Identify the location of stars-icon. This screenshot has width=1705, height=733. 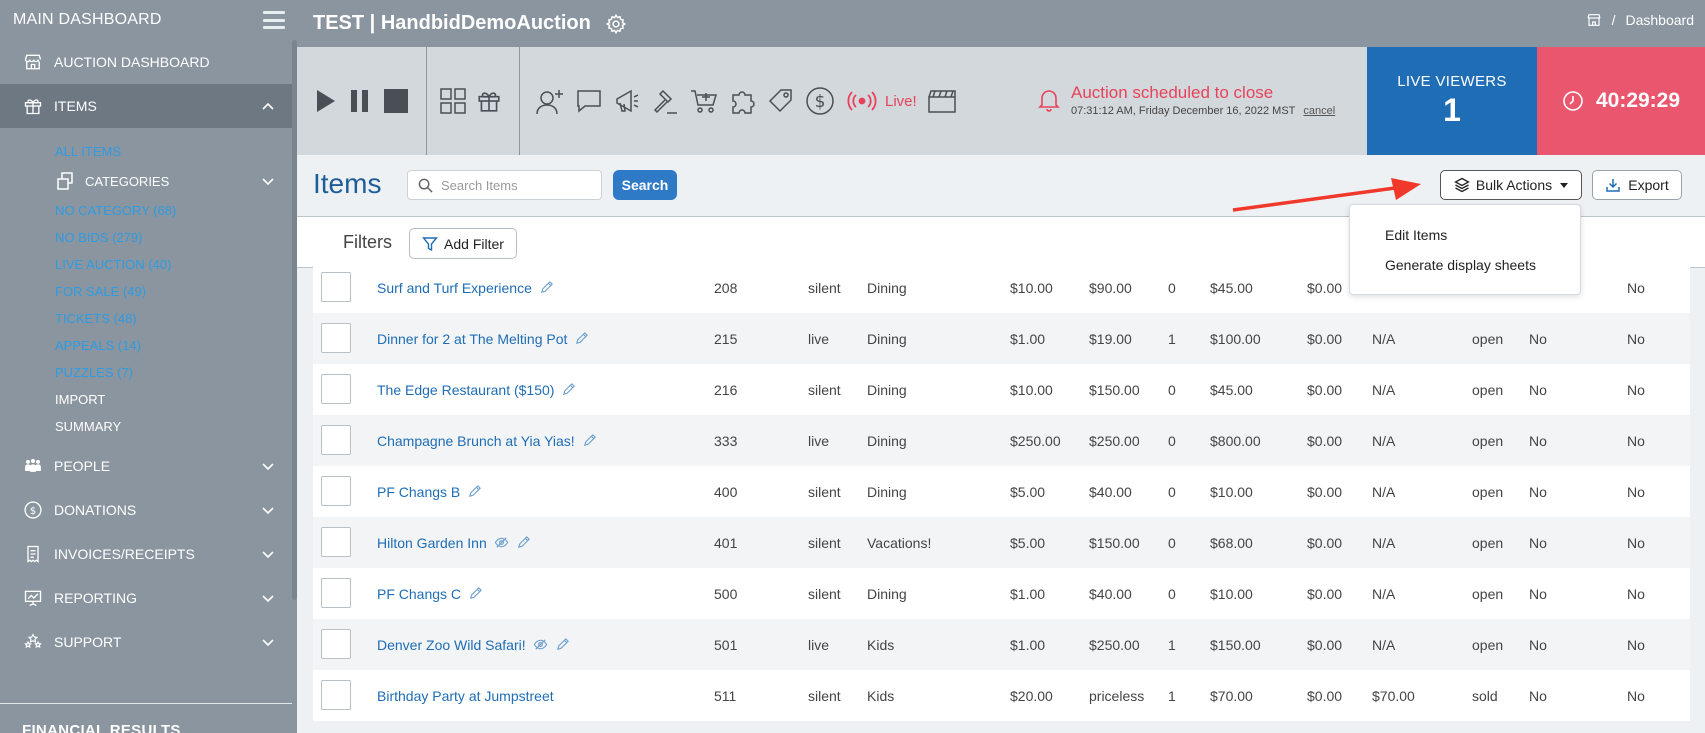
(33, 642).